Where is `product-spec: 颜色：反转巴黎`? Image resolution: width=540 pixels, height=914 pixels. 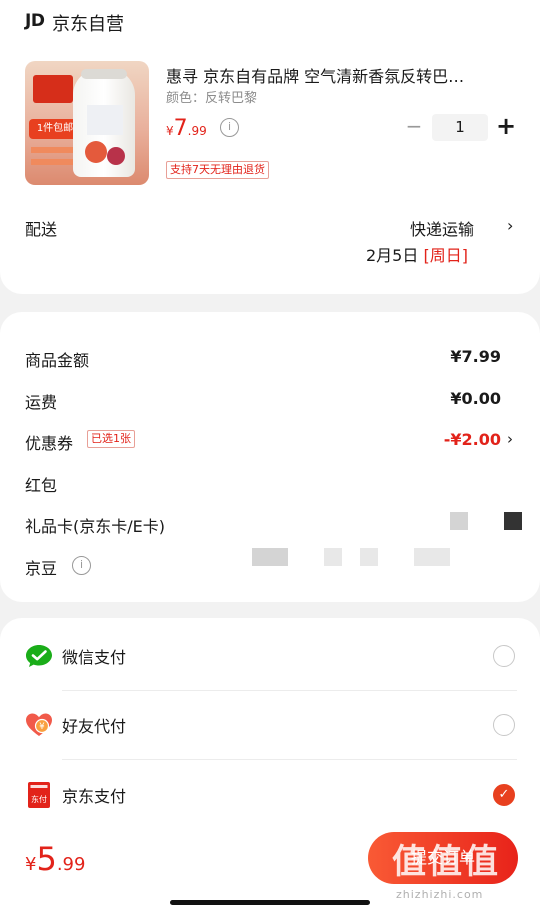 product-spec: 颜色：反转巴黎 is located at coordinates (212, 98).